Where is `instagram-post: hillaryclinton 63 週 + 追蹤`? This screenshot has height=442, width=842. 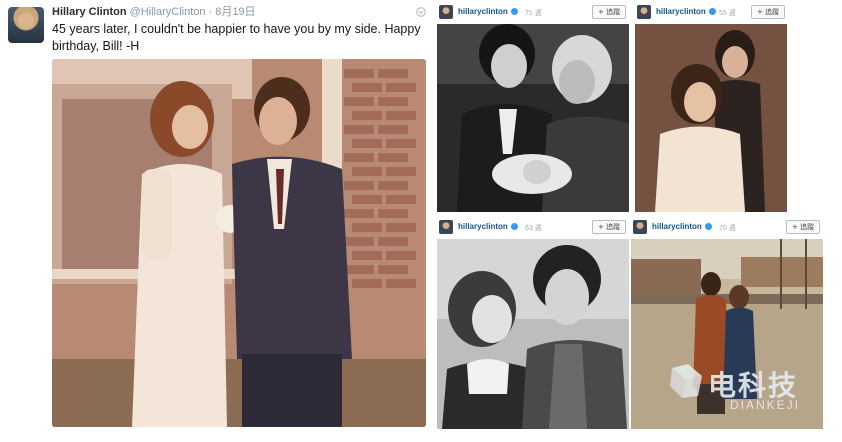 instagram-post: hillaryclinton 63 週 + 追蹤 is located at coordinates (533, 323).